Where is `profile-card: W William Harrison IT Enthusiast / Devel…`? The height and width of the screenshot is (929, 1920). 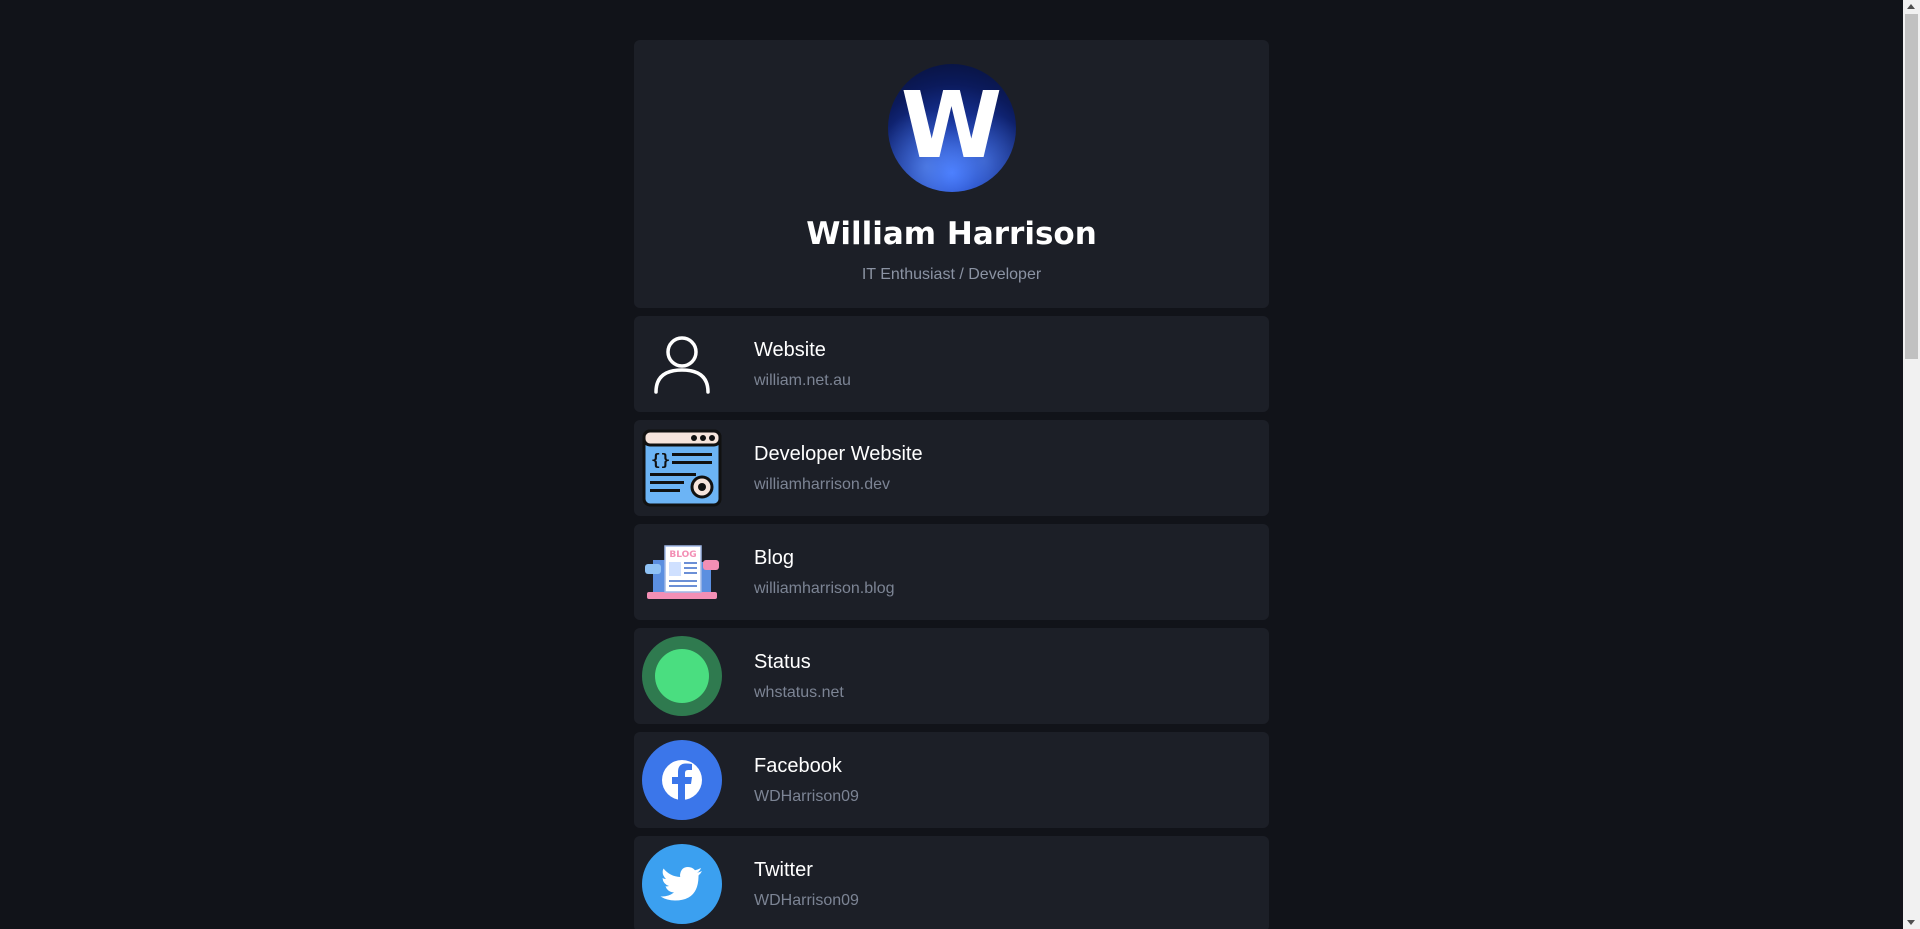
profile-card: W William Harrison IT Enthusiast / Devel… is located at coordinates (951, 174).